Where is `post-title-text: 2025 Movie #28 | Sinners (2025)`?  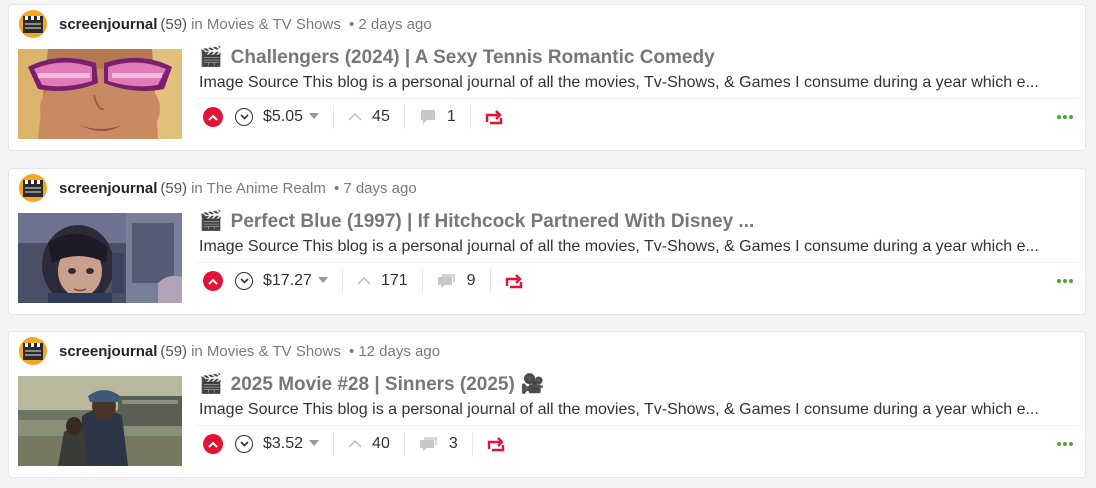 post-title-text: 2025 Movie #28 | Sinners (2025) is located at coordinates (373, 385).